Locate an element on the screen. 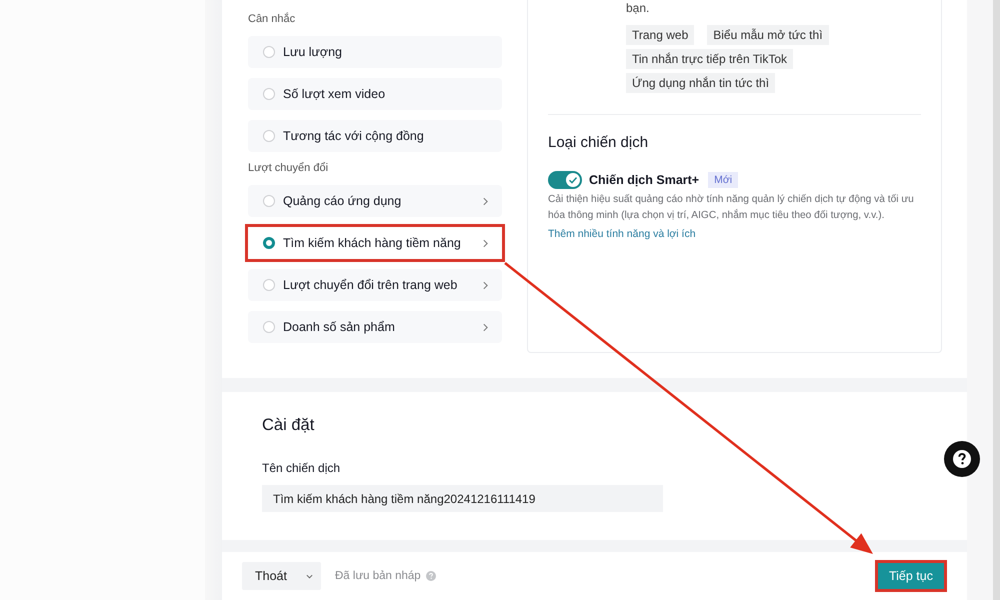 This screenshot has height=600, width=1000. objective-option: Lượt chuyển đổi trên trang web is located at coordinates (375, 285).